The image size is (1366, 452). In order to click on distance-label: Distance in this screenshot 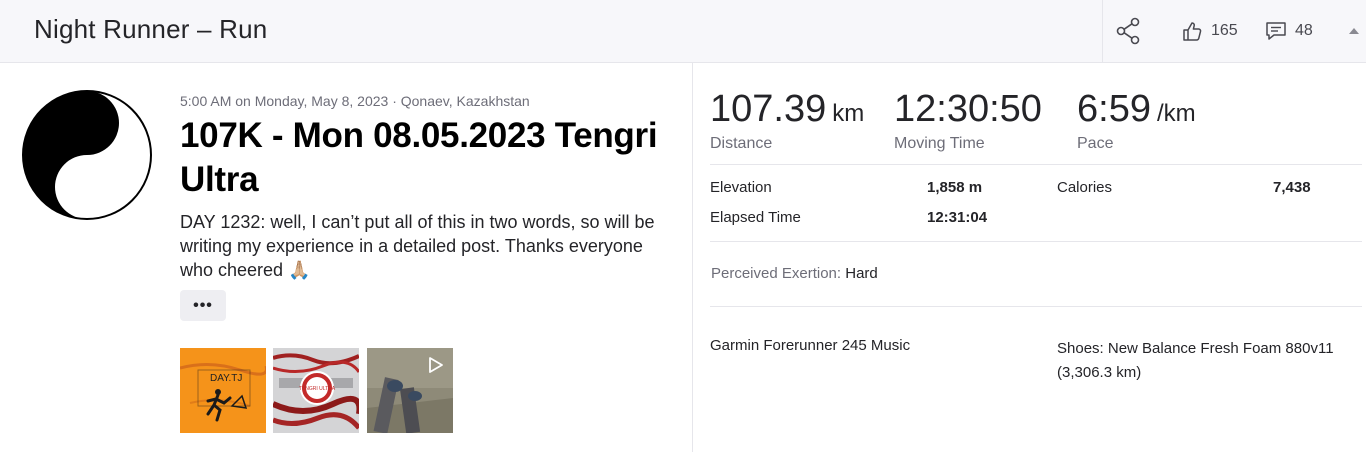, I will do `click(741, 143)`.